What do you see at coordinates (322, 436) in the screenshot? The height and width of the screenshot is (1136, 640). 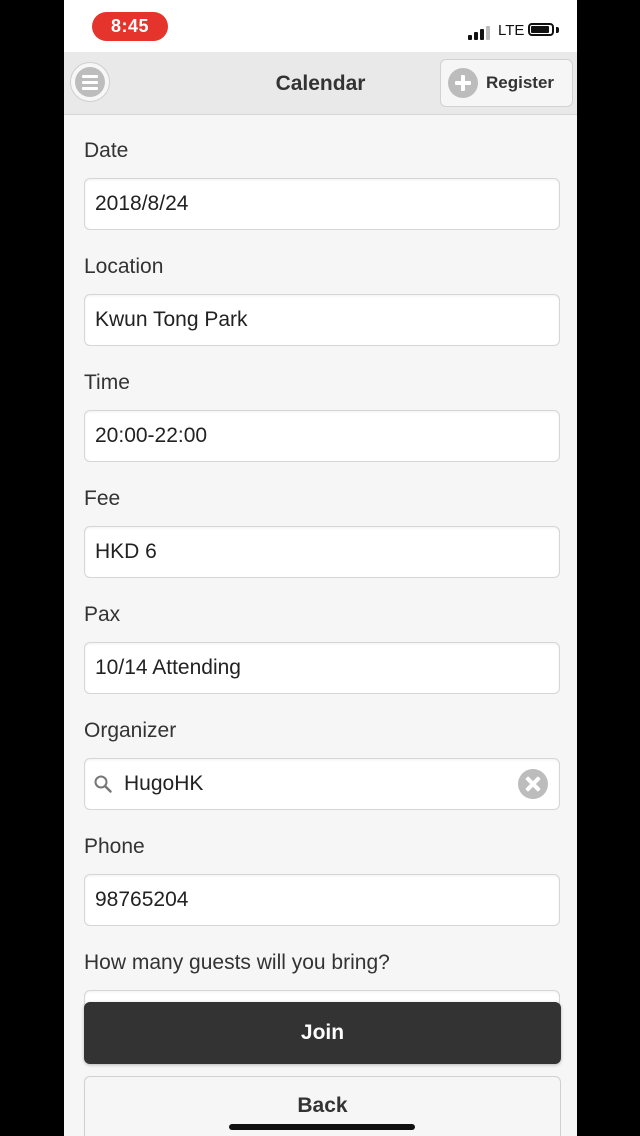 I see `time-field: 20:00-22:00` at bounding box center [322, 436].